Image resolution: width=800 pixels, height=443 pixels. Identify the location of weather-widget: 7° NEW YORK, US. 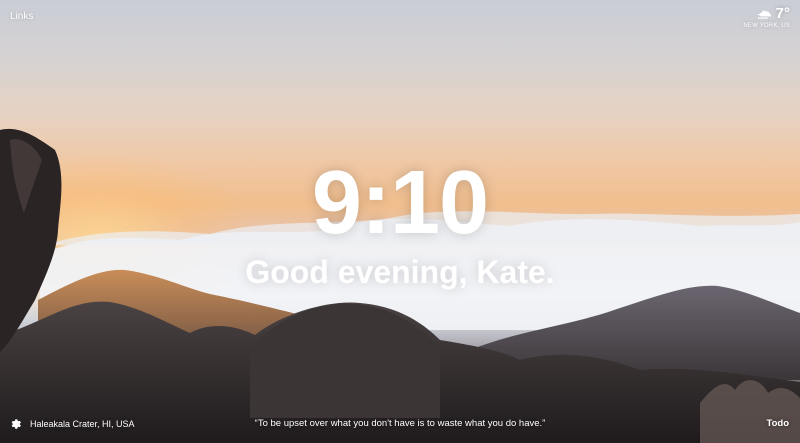
(766, 17).